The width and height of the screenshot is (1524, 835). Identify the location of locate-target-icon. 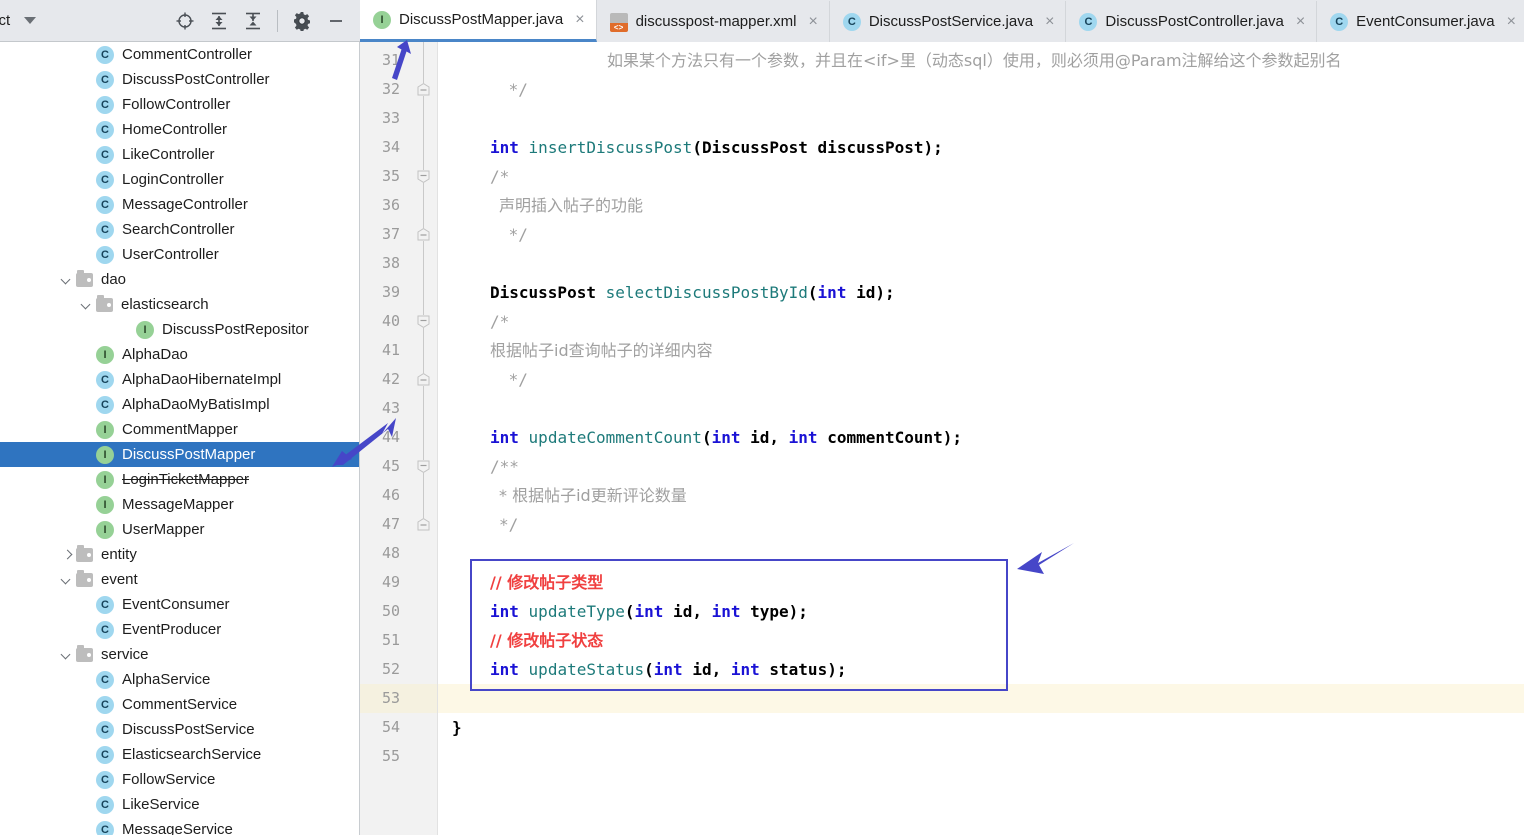
(185, 21).